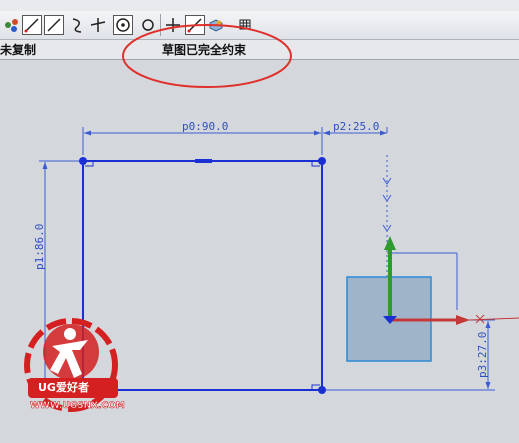  What do you see at coordinates (390, 243) in the screenshot?
I see `y-axis-arrow-icon` at bounding box center [390, 243].